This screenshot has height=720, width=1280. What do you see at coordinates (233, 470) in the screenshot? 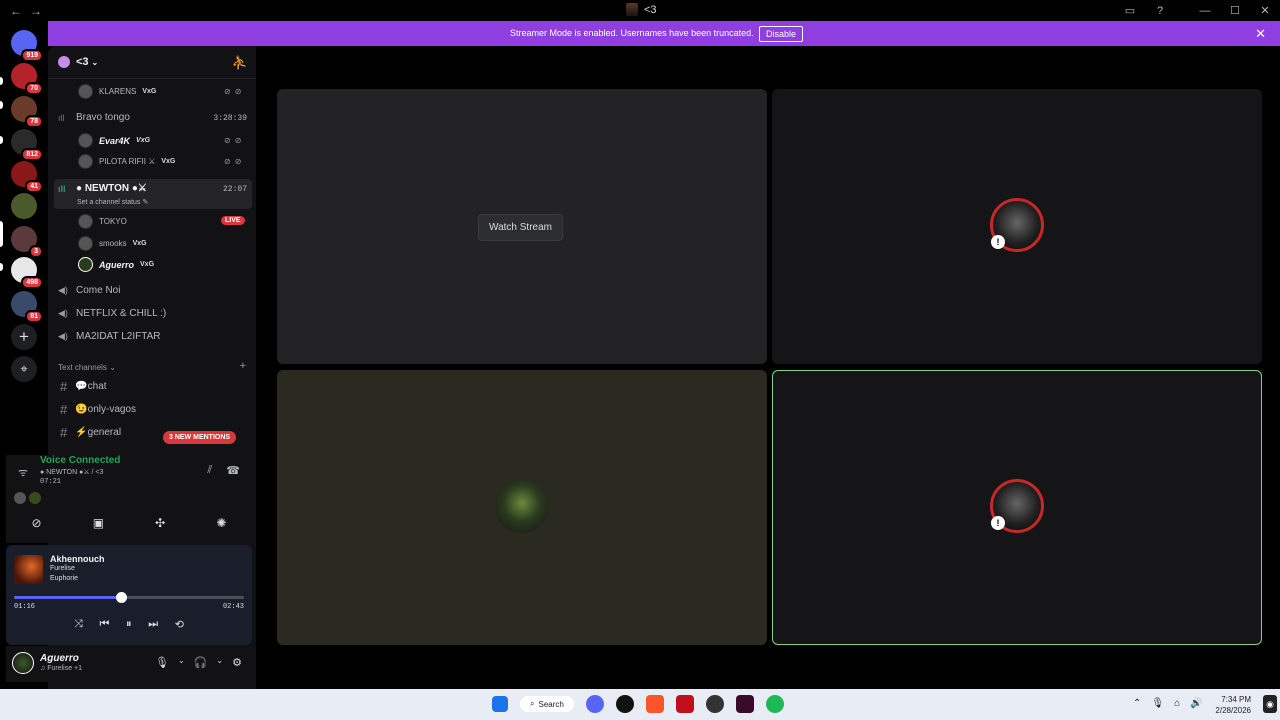
I see `disconnect-icon: ☎` at bounding box center [233, 470].